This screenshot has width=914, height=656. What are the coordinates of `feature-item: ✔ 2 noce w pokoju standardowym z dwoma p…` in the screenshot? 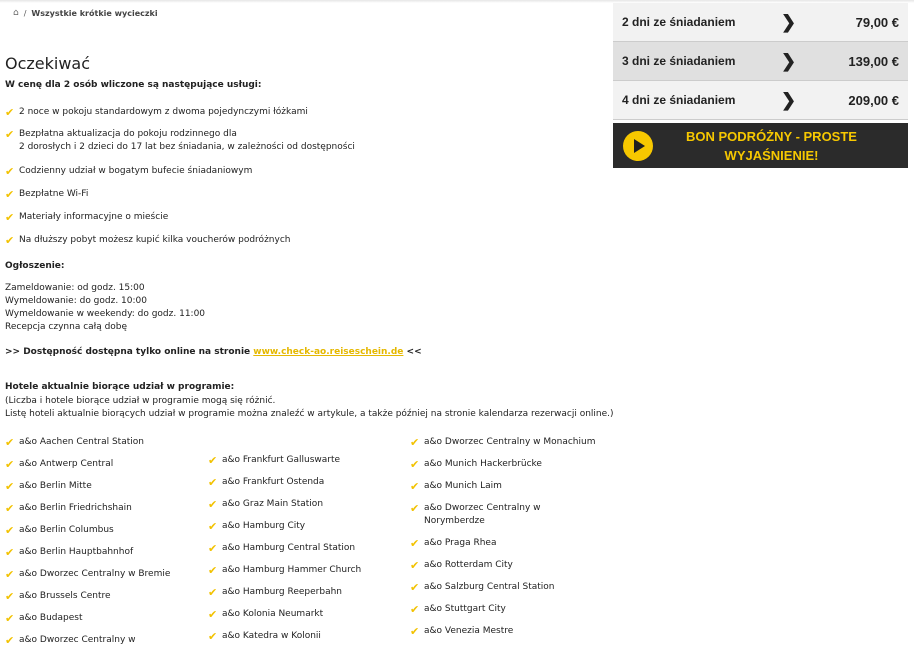 It's located at (156, 112).